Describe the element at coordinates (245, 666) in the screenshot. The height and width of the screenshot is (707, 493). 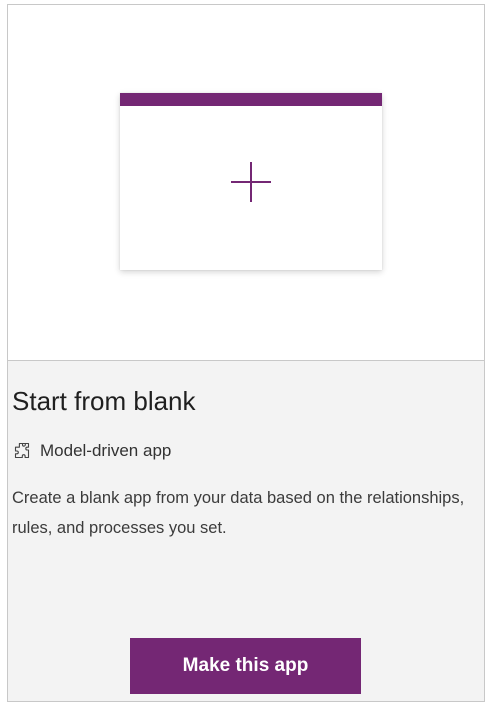
I see `make-this-app-button: Make this app` at that location.